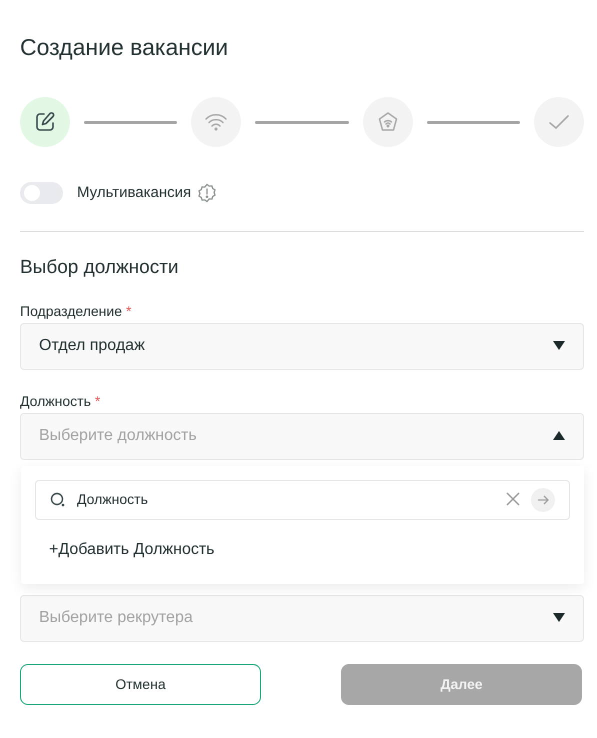  I want to click on edit-icon, so click(45, 122).